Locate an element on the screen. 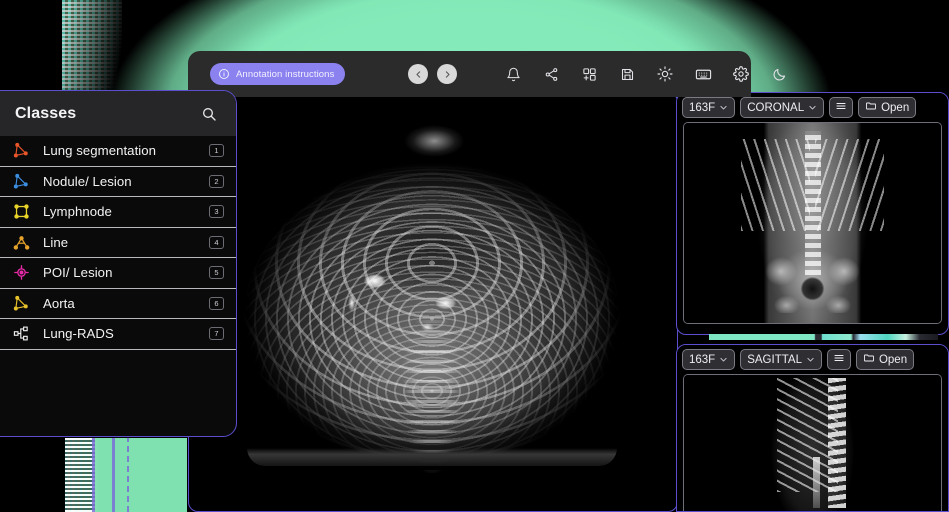 The width and height of the screenshot is (949, 512). coronal-series-label: 163F is located at coordinates (702, 107).